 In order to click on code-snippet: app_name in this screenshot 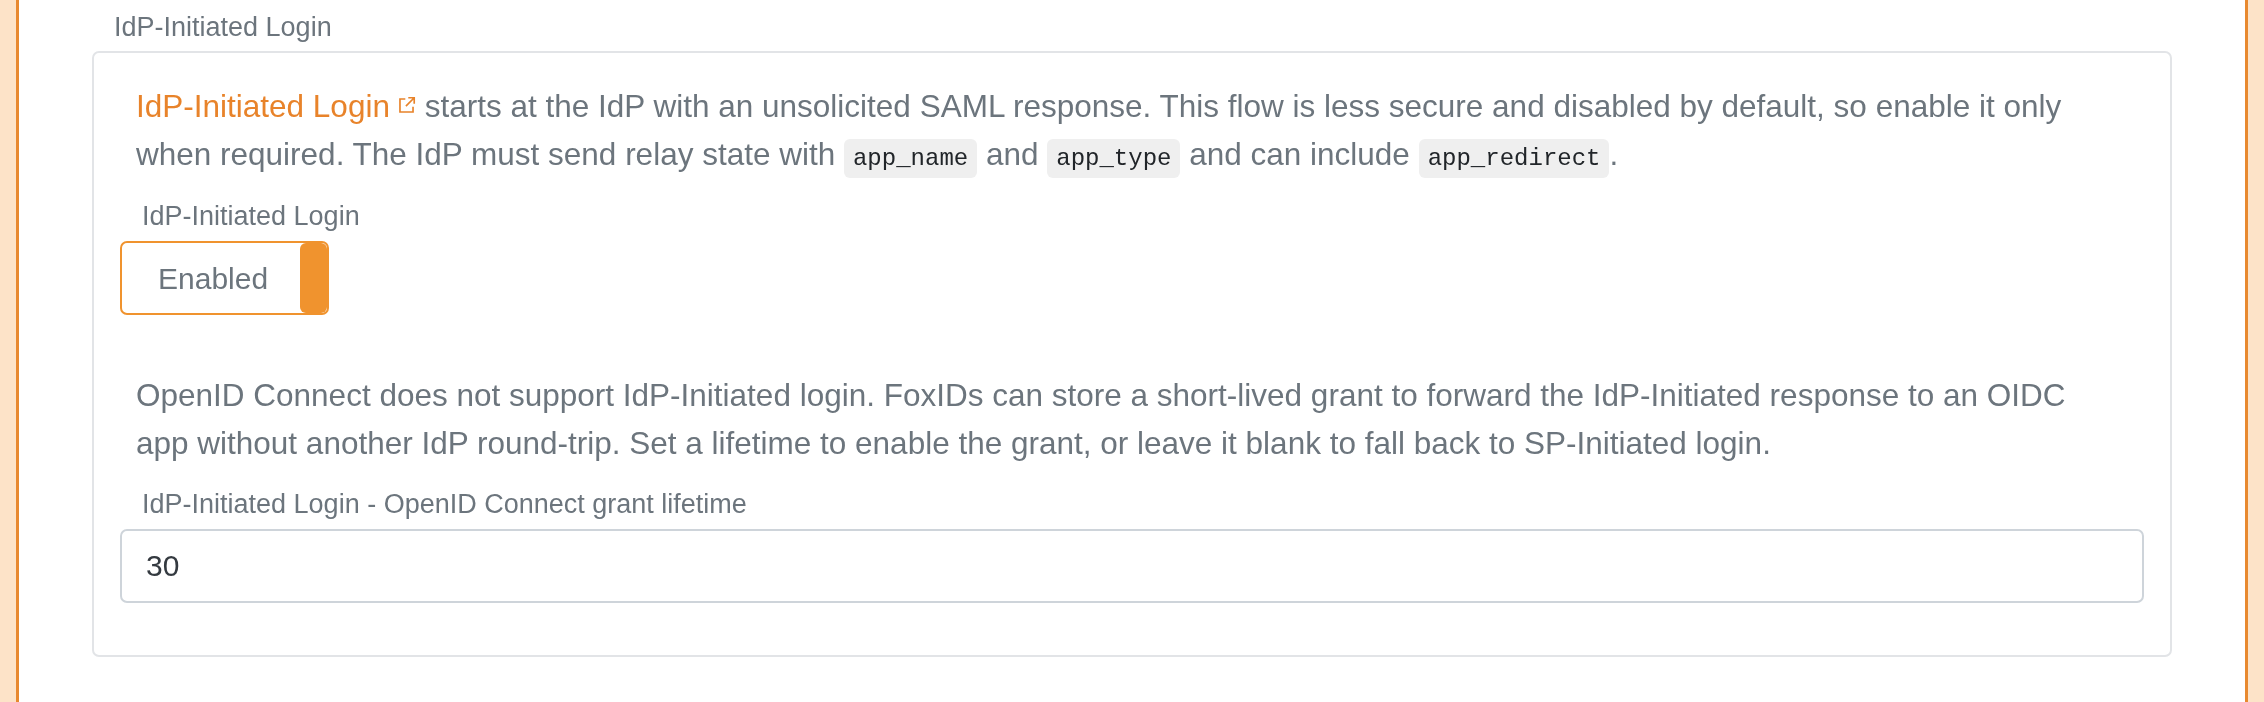, I will do `click(910, 158)`.